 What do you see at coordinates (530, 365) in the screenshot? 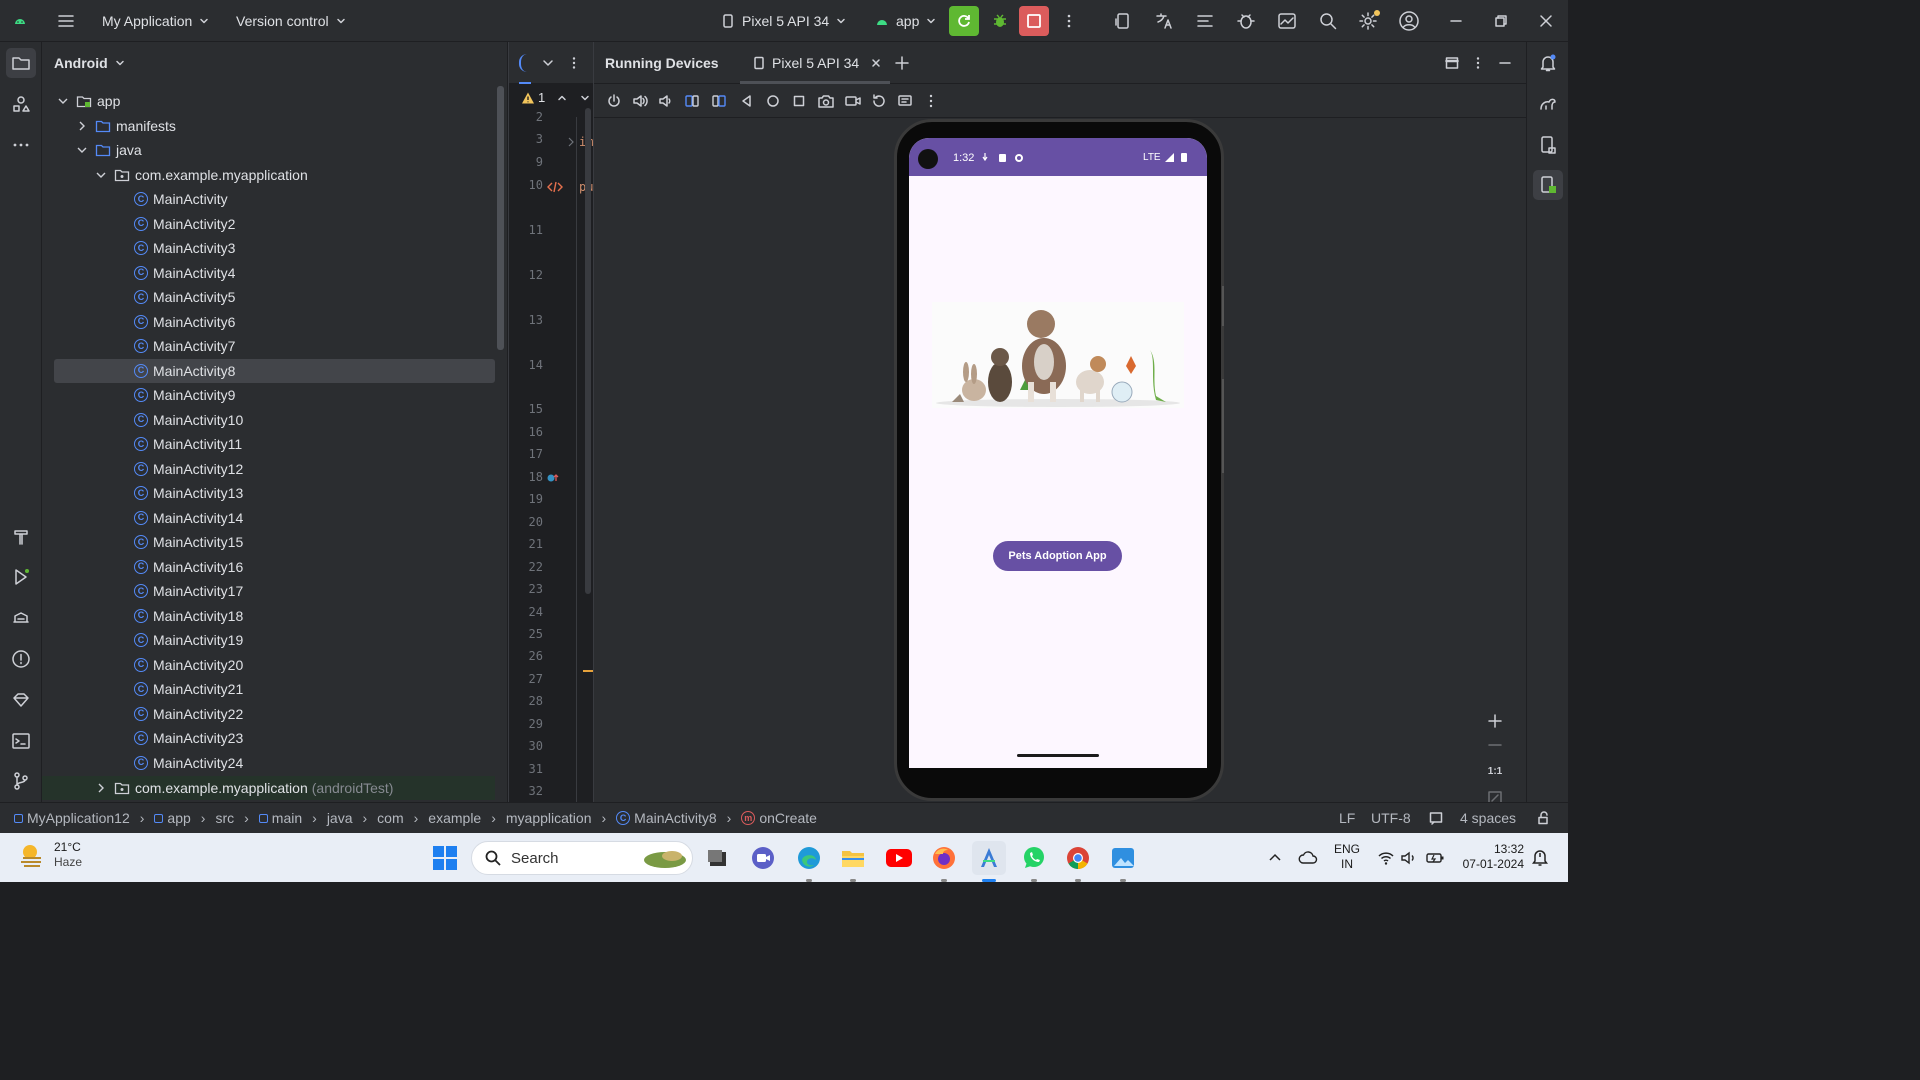
I see `line-number: 14` at bounding box center [530, 365].